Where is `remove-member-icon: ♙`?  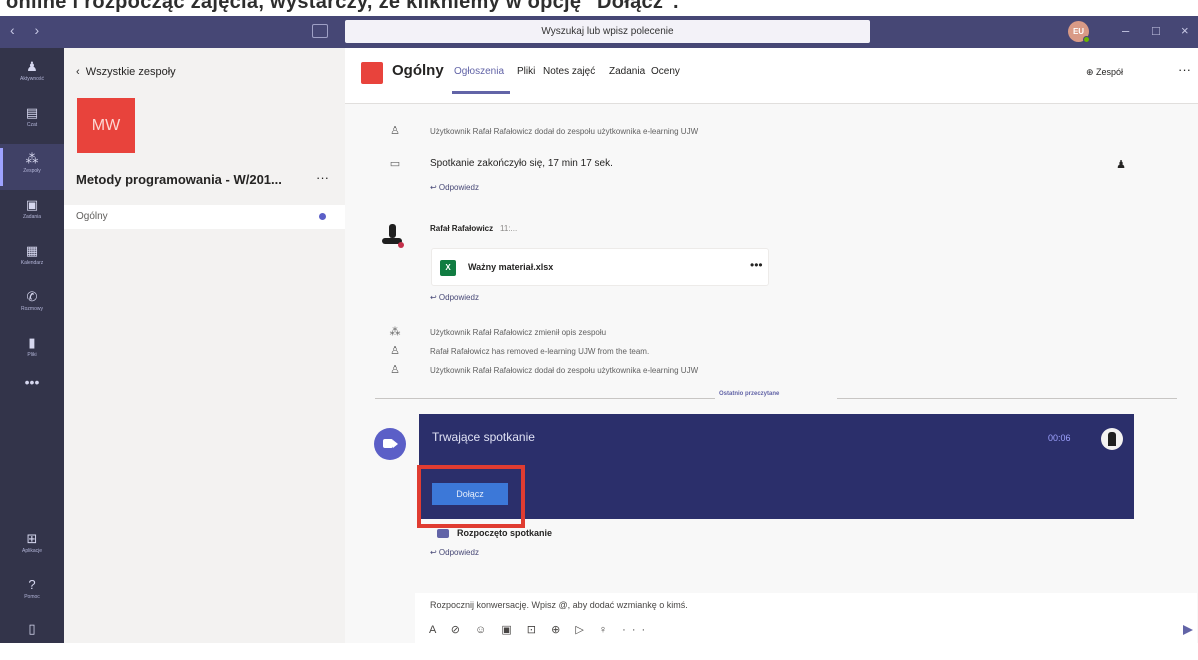
remove-member-icon: ♙ is located at coordinates (395, 351).